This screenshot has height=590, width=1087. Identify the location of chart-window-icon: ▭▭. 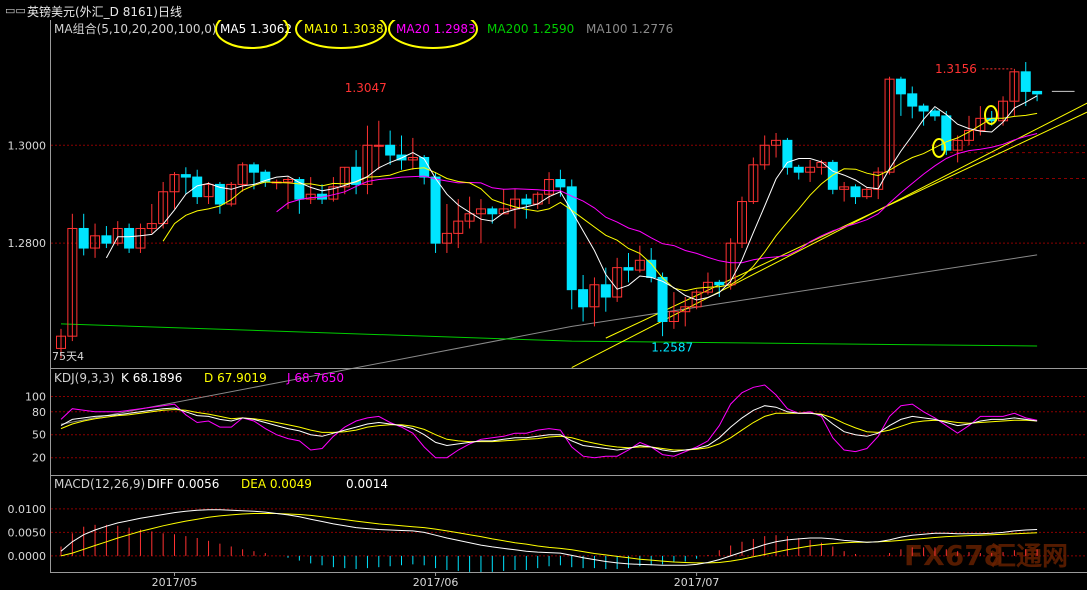
(15, 10).